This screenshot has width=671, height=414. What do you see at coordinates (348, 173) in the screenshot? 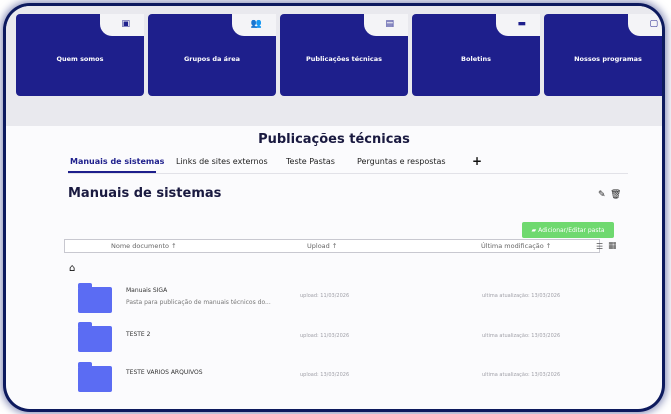
I see `tabs-divider` at bounding box center [348, 173].